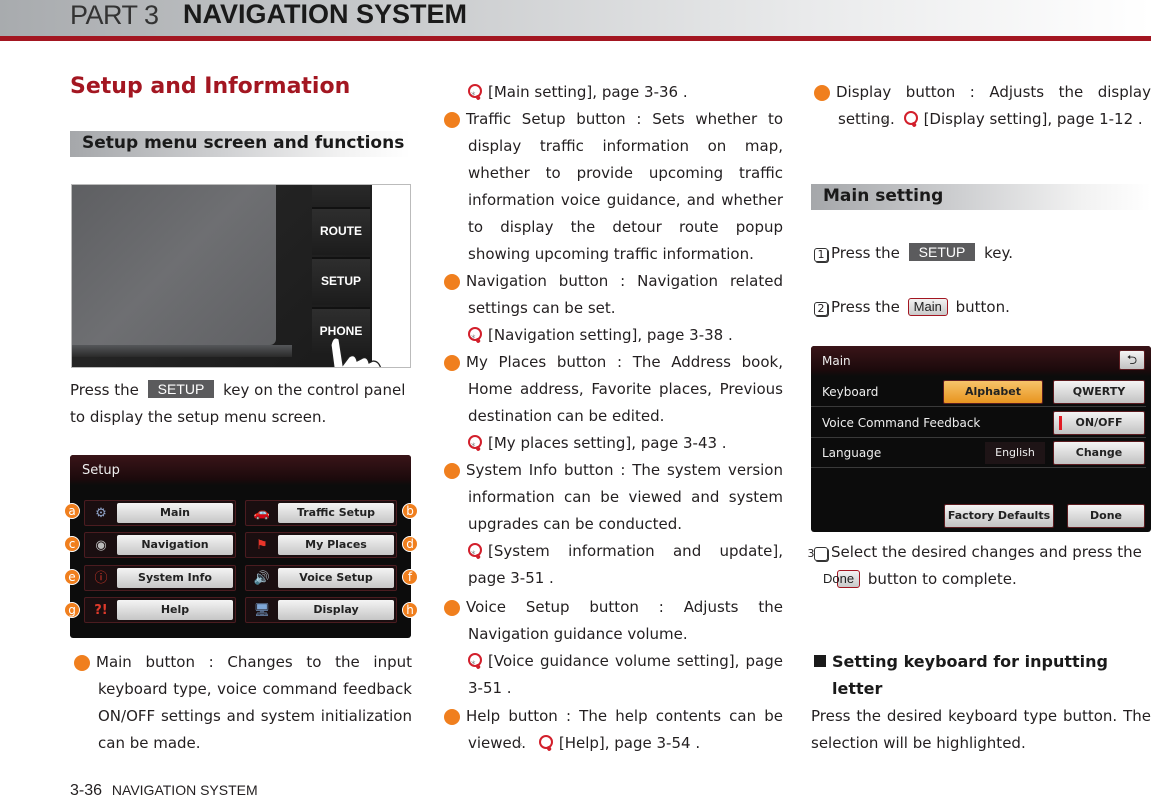 The image size is (1151, 800). What do you see at coordinates (1099, 453) in the screenshot?
I see `change-language-button: Change` at bounding box center [1099, 453].